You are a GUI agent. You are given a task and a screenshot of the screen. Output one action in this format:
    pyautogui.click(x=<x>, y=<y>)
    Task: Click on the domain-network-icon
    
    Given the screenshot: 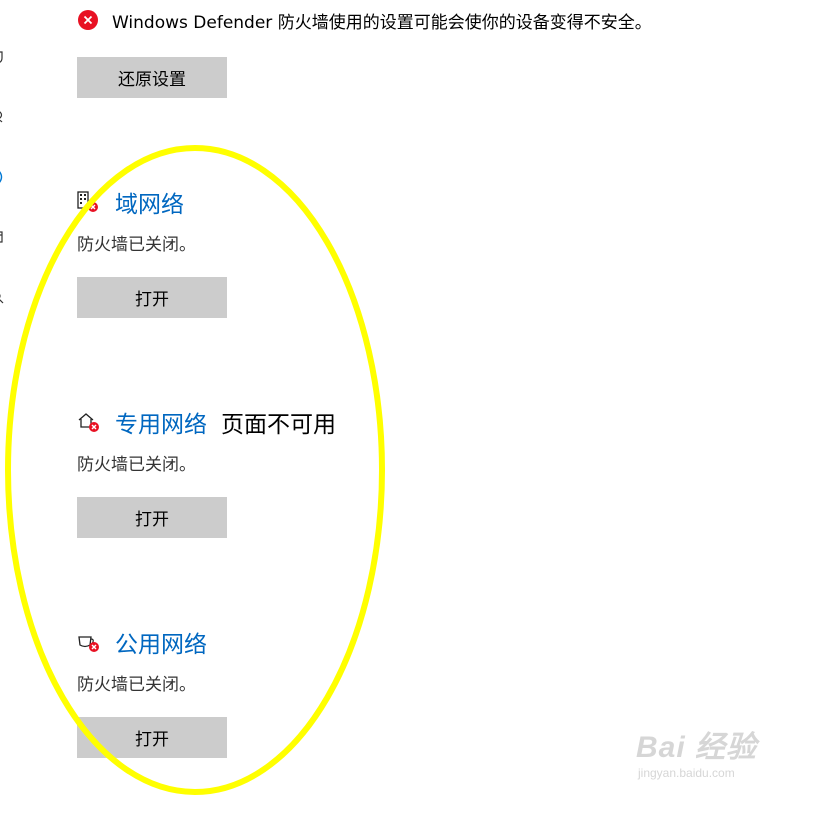 What is the action you would take?
    pyautogui.click(x=89, y=202)
    